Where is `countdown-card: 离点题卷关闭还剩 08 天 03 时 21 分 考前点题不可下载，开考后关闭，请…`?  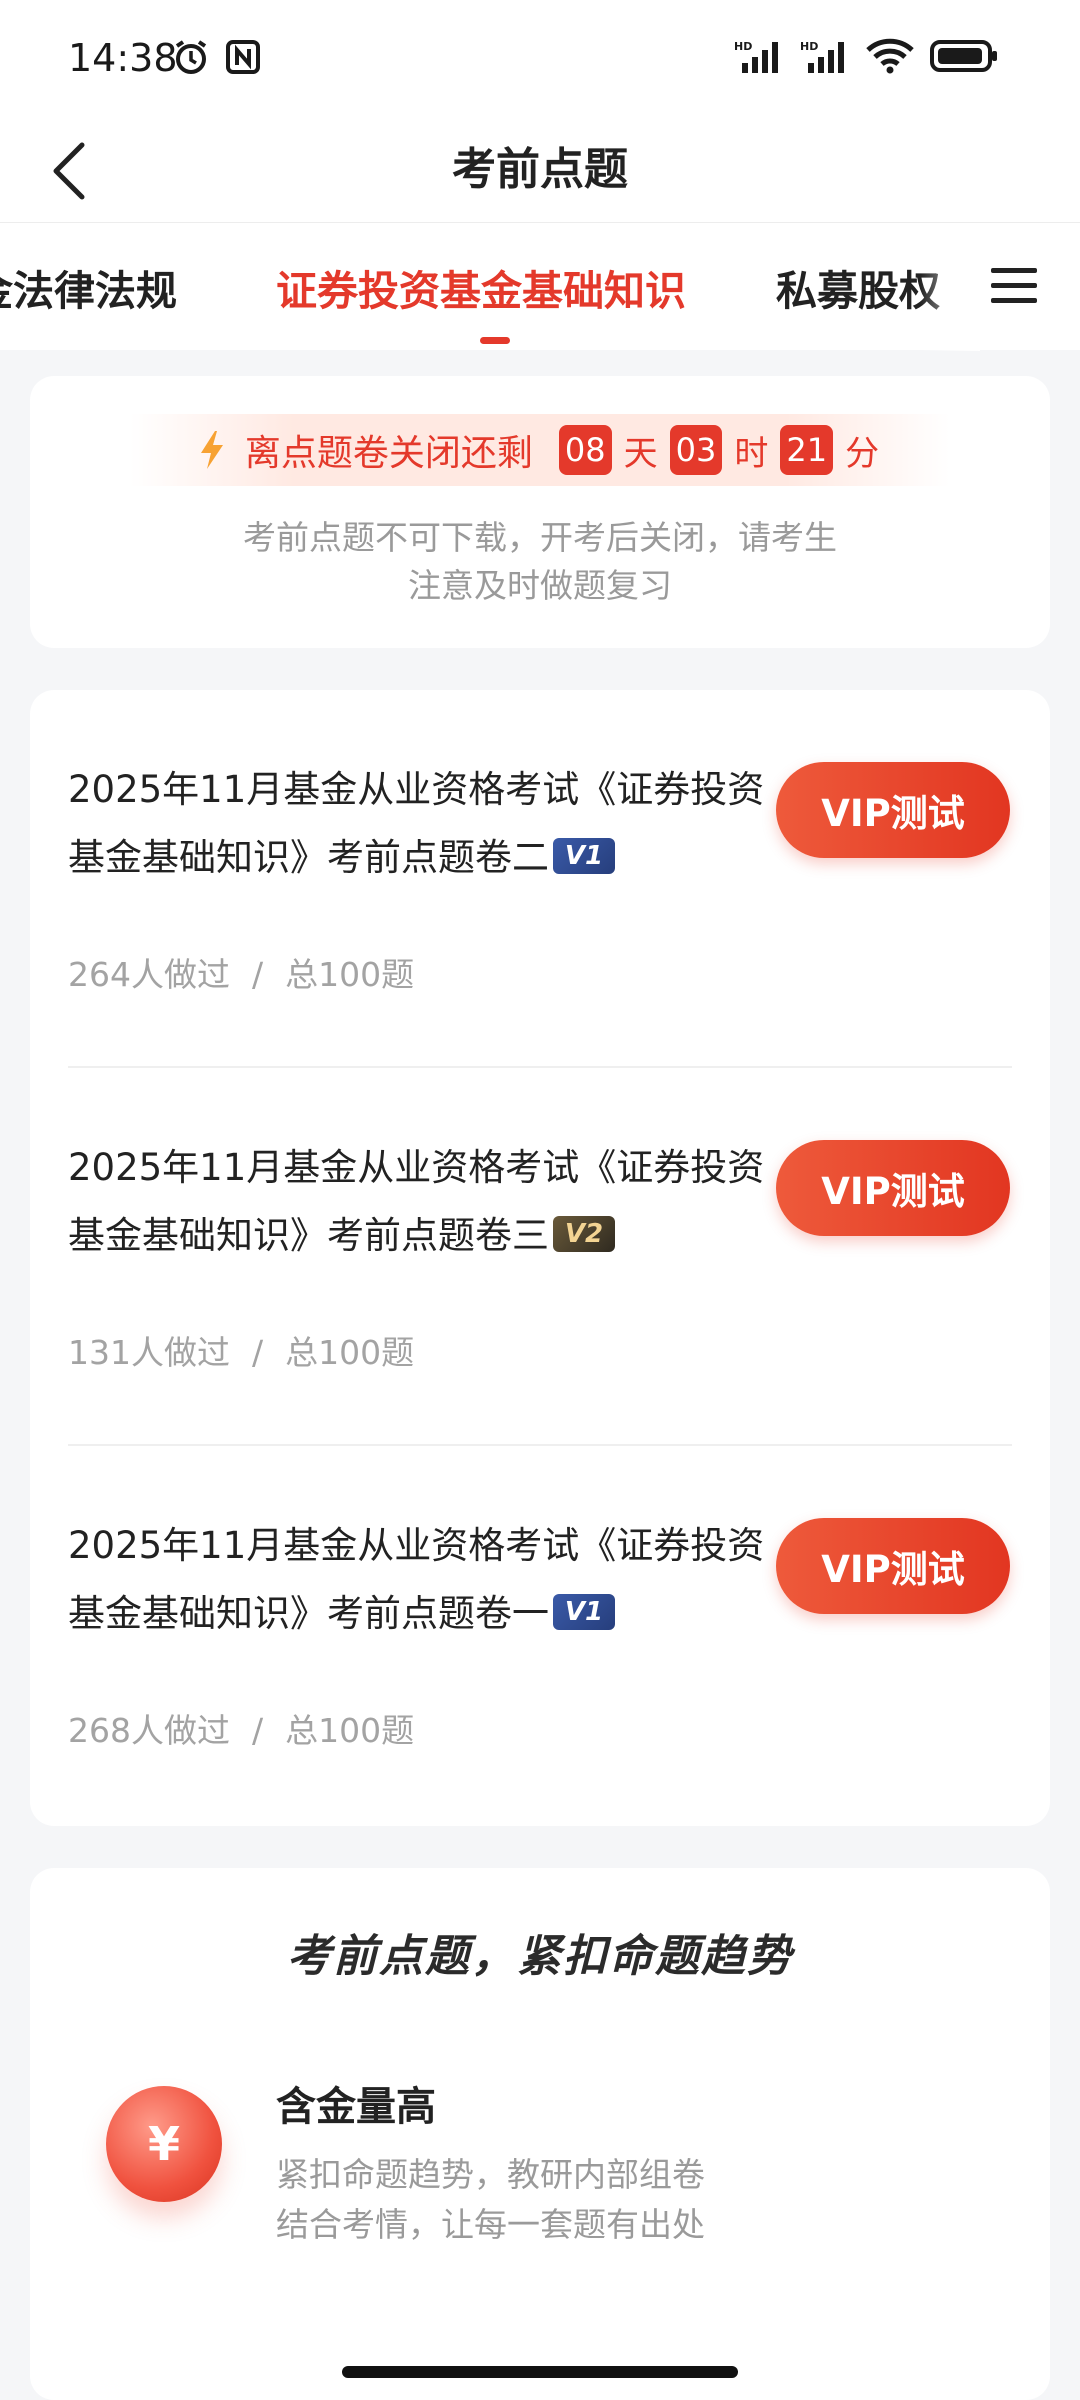
countdown-card: 离点题卷关闭还剩 08 天 03 时 21 分 考前点题不可下载，开考后关闭，请… is located at coordinates (540, 512).